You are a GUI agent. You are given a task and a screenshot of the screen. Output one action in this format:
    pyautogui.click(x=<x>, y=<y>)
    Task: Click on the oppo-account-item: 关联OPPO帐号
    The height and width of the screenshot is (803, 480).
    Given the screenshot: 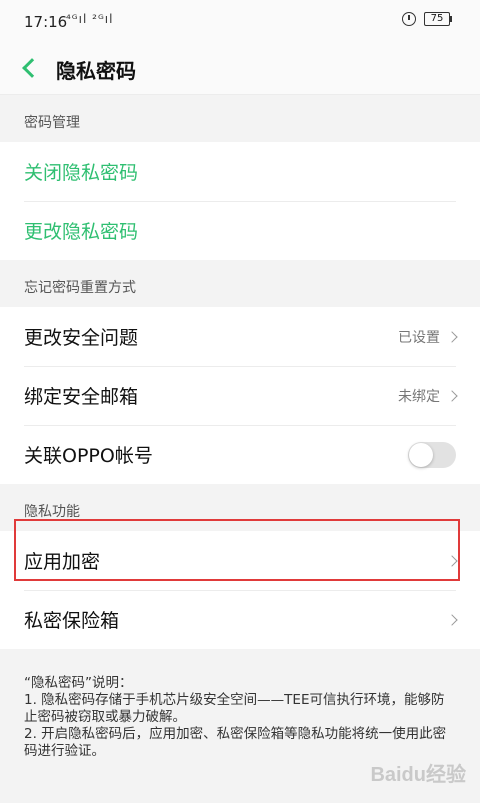 What is the action you would take?
    pyautogui.click(x=240, y=454)
    